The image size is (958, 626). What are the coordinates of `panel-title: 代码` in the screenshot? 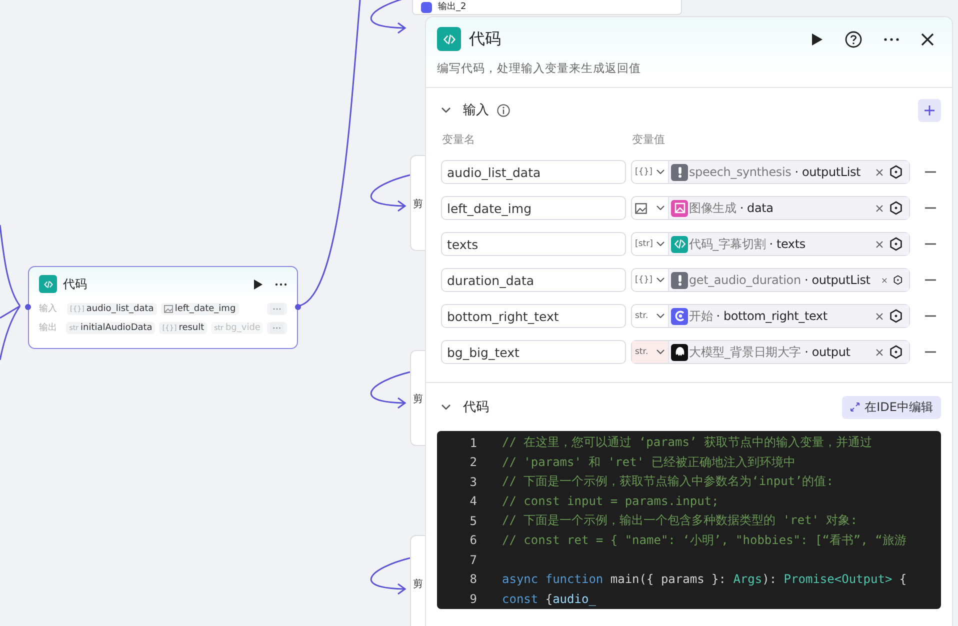 It's located at (485, 39).